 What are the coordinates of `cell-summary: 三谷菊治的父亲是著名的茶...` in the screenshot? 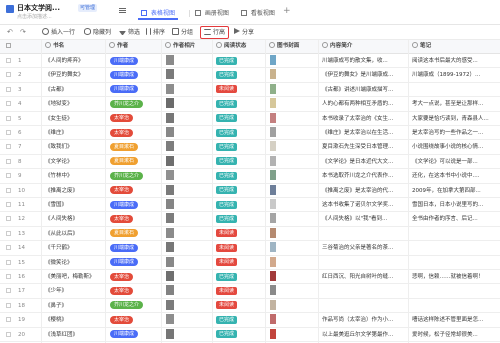 It's located at (364, 248).